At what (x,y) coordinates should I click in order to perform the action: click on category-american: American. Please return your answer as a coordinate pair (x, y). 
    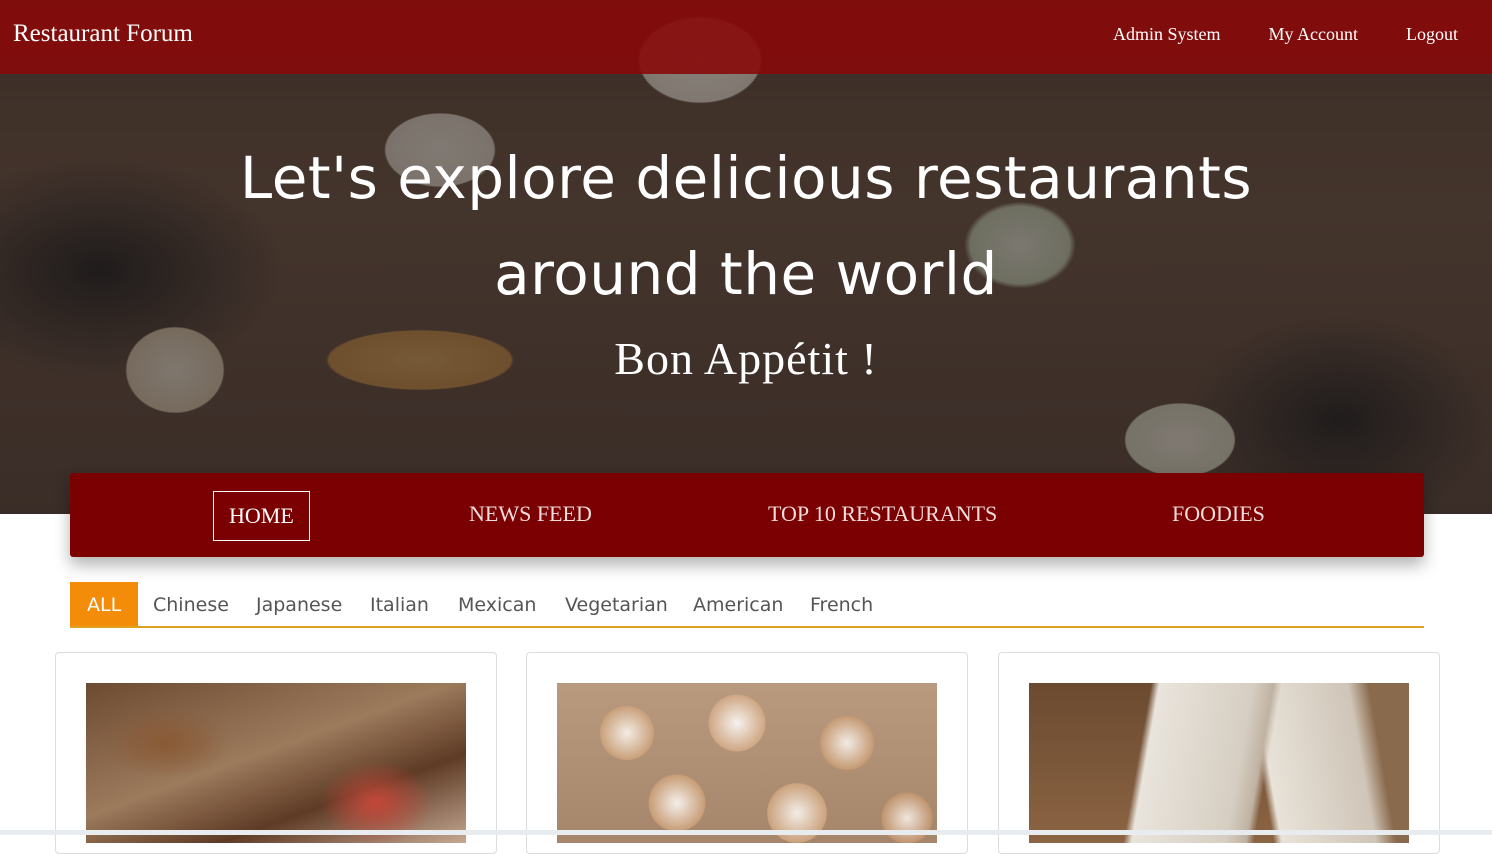
    Looking at the image, I should click on (738, 604).